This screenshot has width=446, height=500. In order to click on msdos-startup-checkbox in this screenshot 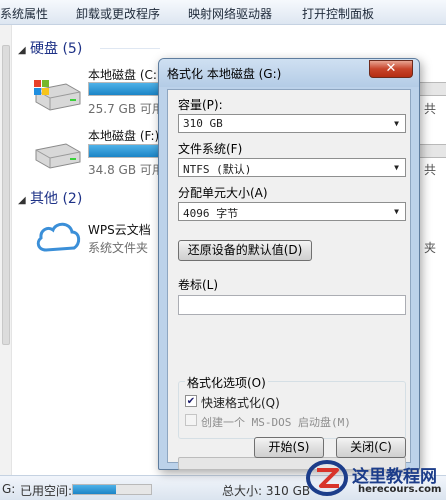, I will do `click(191, 420)`.